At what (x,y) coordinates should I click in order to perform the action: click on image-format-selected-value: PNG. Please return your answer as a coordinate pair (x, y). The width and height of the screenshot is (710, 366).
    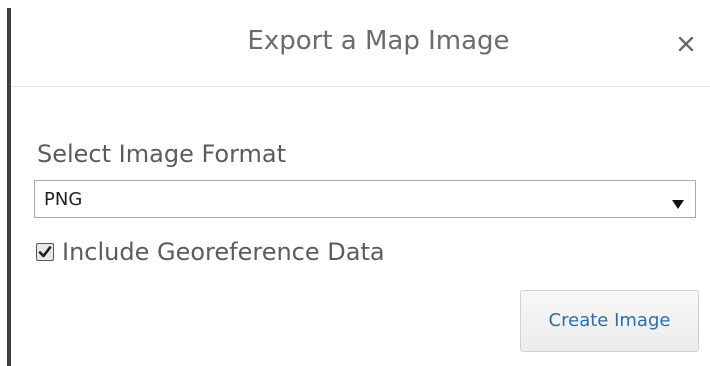
    Looking at the image, I should click on (63, 199).